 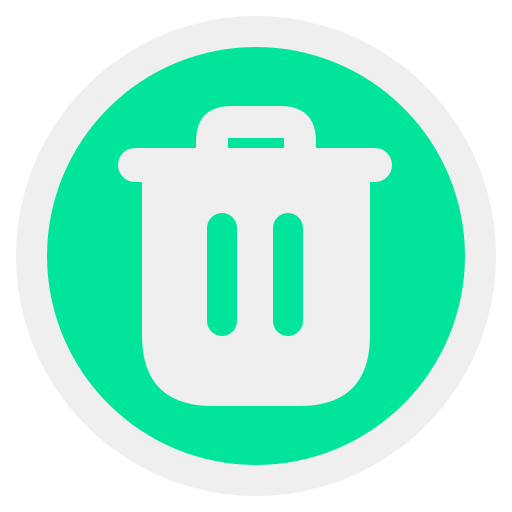 I want to click on can-slot-left, so click(x=222, y=274).